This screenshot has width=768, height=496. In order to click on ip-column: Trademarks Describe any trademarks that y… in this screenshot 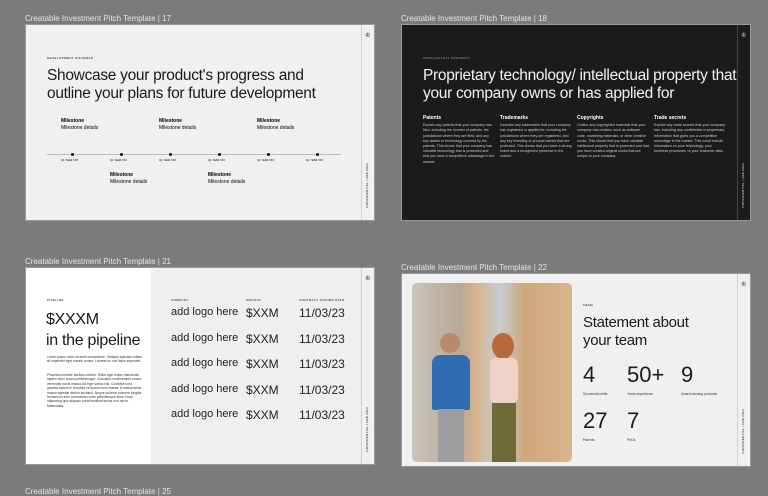, I will do `click(536, 137)`.